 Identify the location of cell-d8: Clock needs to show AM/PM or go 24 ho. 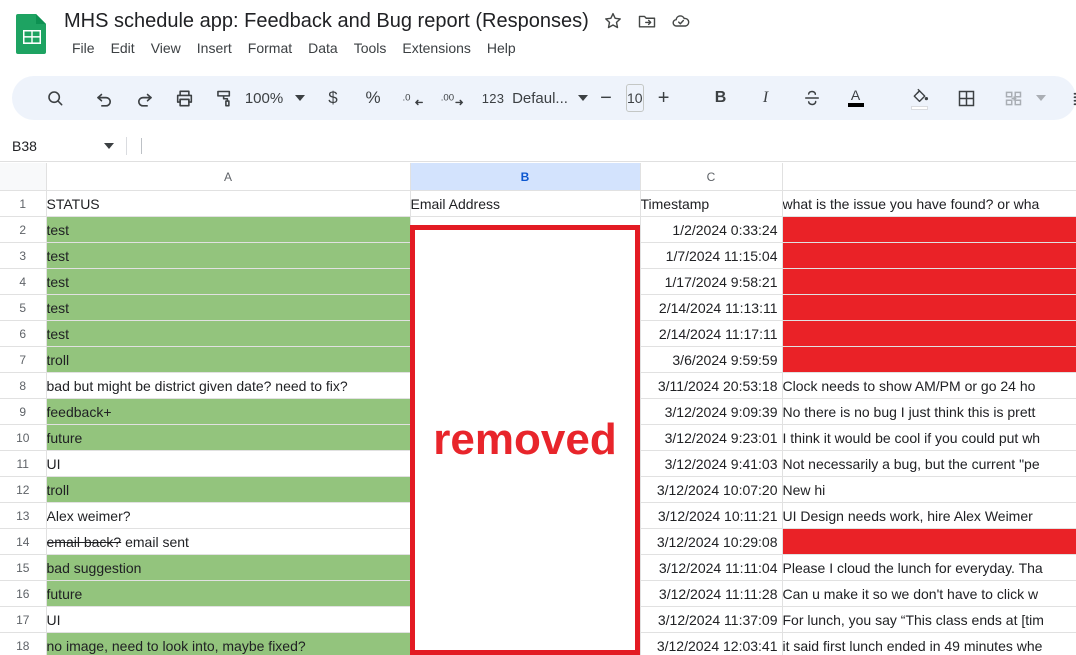
(928, 385).